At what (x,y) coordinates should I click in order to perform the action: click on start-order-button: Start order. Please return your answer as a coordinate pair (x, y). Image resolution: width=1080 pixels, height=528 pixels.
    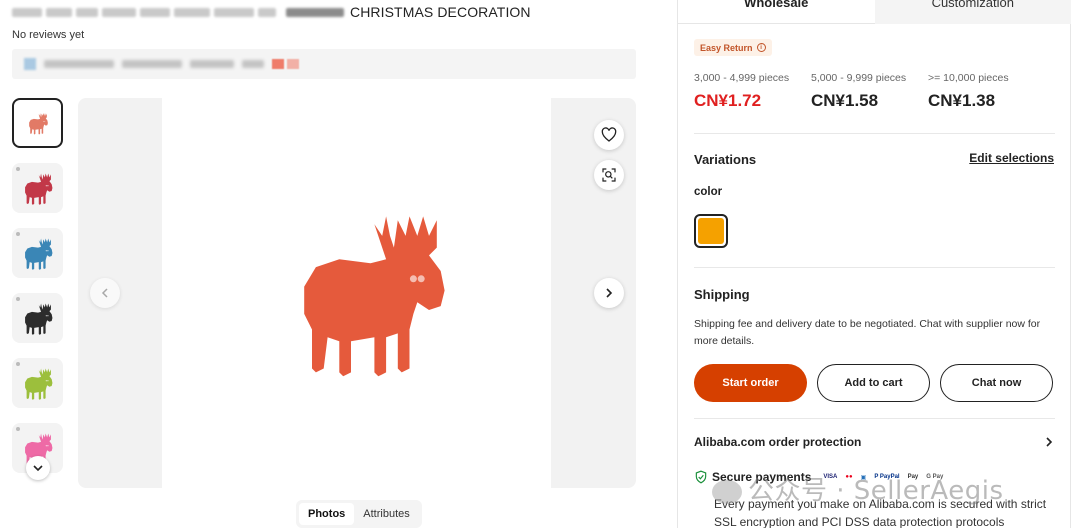
    Looking at the image, I should click on (750, 383).